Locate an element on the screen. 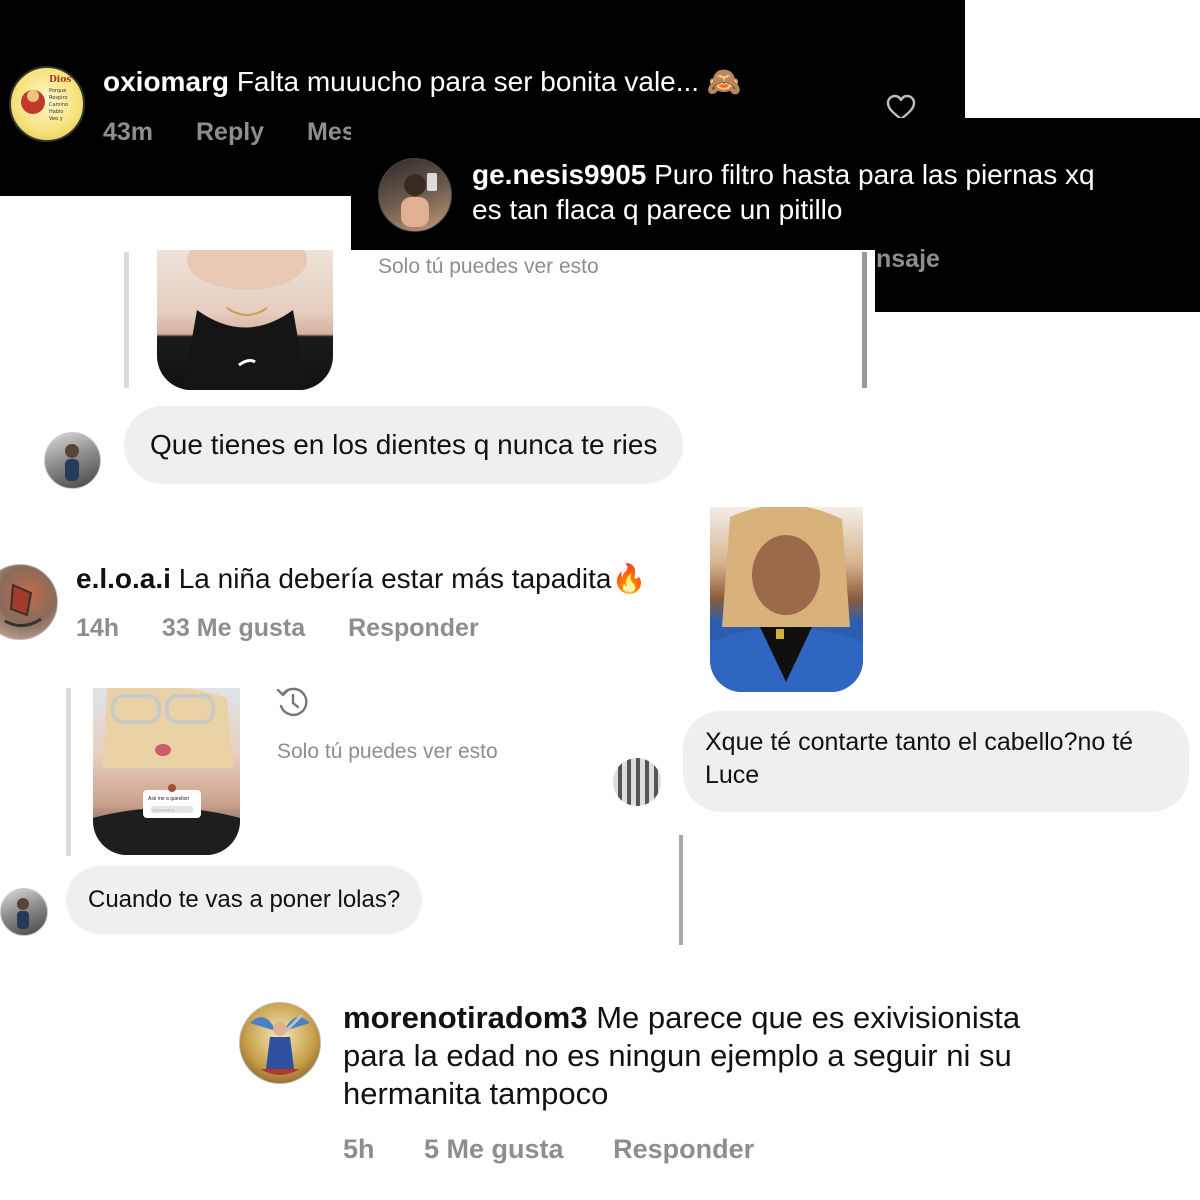  username-morenotiradom3: morenotiradom3 is located at coordinates (465, 1017).